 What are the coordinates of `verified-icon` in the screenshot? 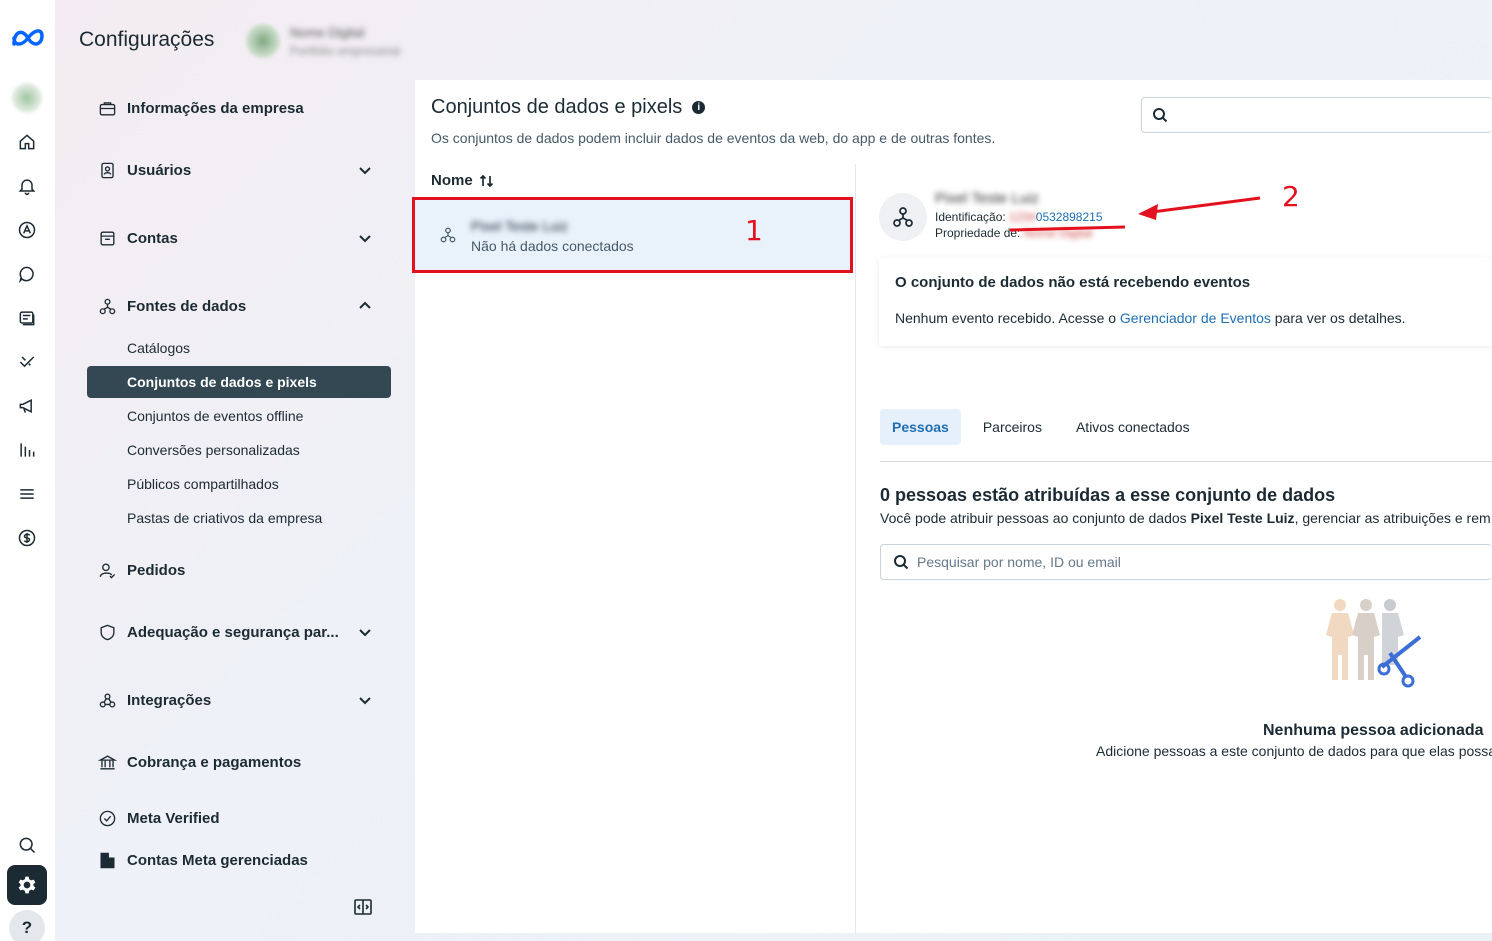 It's located at (107, 818).